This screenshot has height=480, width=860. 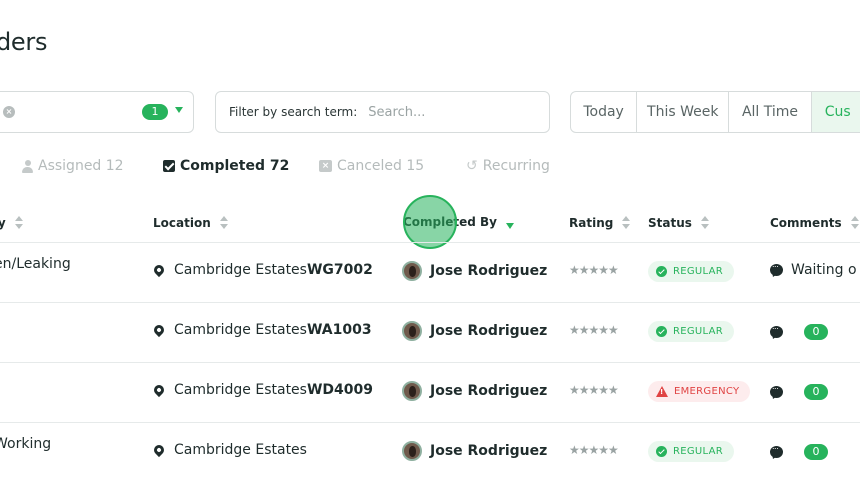 What do you see at coordinates (835, 112) in the screenshot?
I see `range-custom-button: Cus` at bounding box center [835, 112].